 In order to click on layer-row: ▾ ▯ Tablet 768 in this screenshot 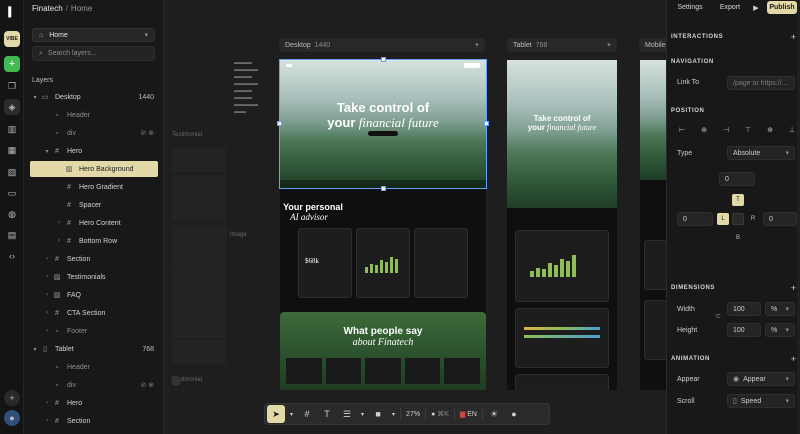, I will do `click(94, 349)`.